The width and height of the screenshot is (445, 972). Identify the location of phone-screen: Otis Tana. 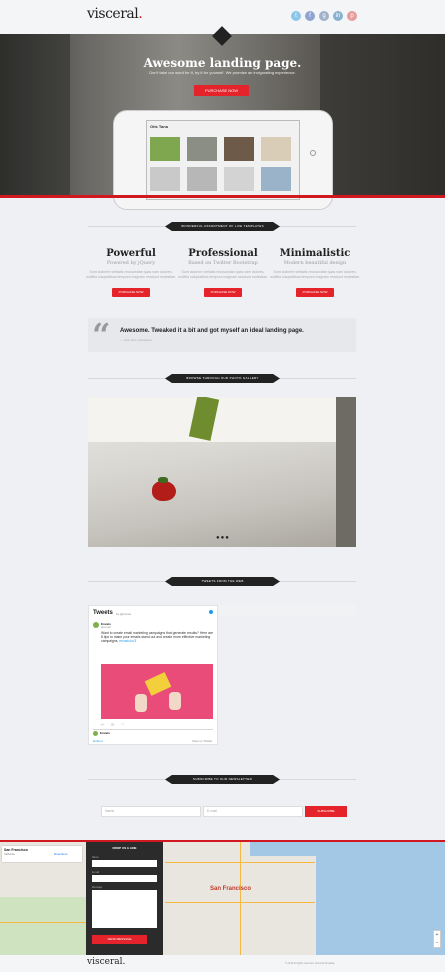
(223, 160).